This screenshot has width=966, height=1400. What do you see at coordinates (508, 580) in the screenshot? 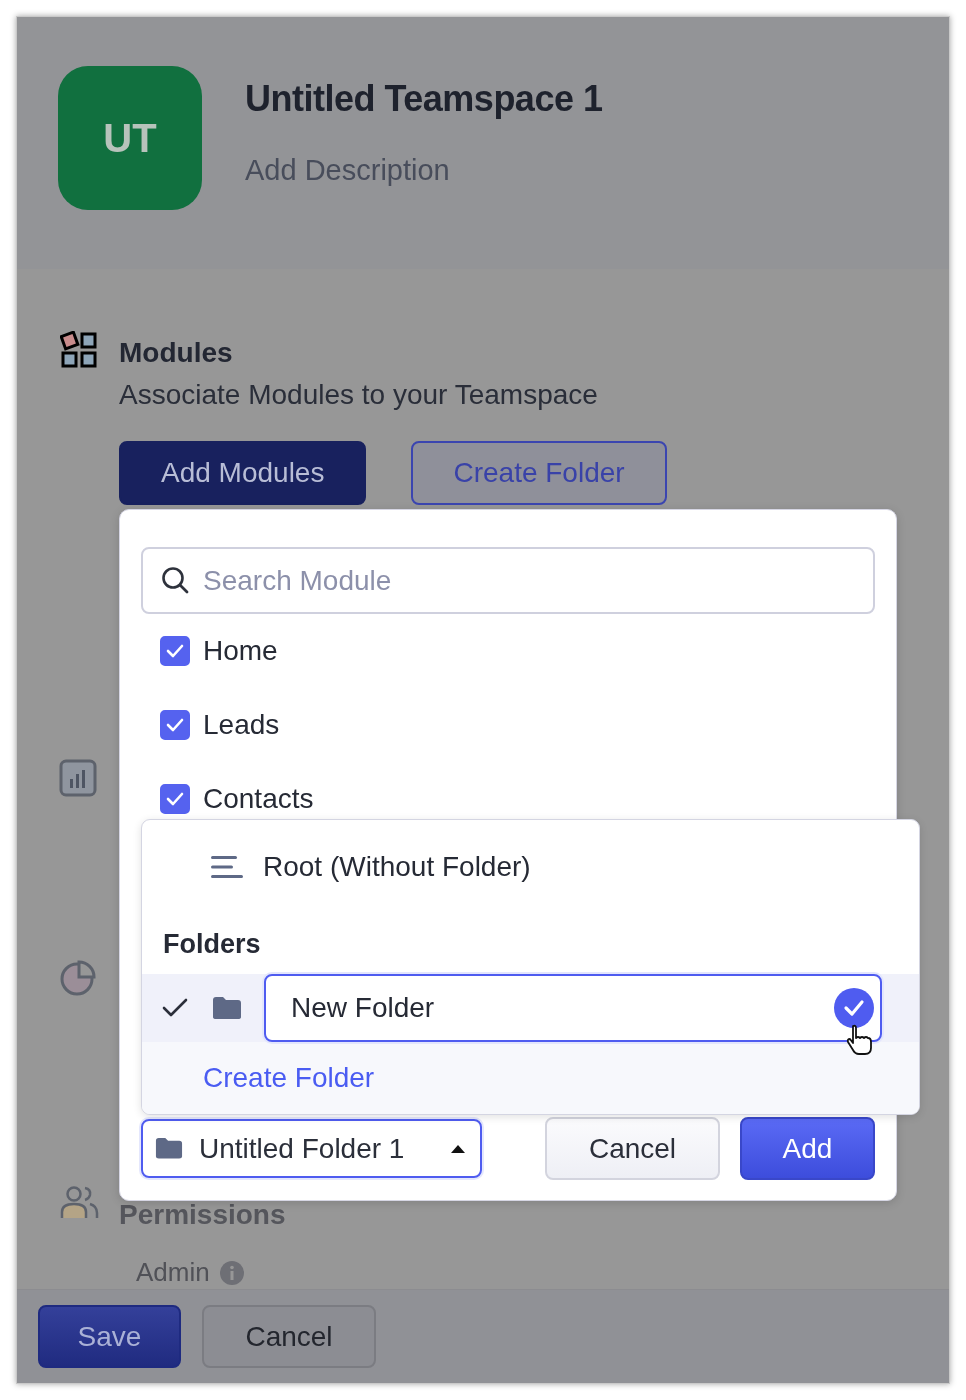
I see `search-field: Search Module` at bounding box center [508, 580].